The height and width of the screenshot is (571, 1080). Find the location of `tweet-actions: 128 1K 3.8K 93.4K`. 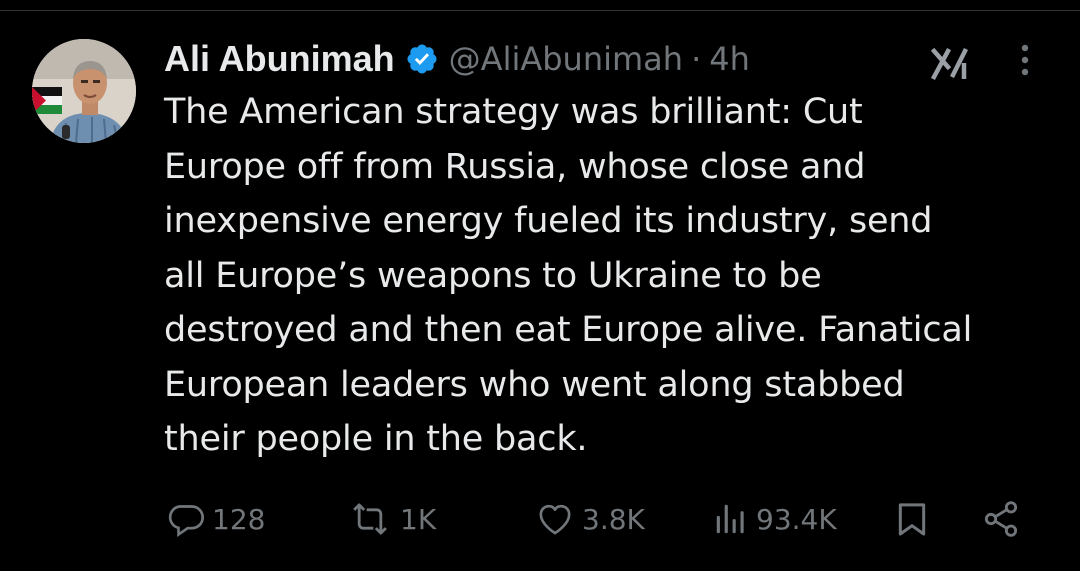

tweet-actions: 128 1K 3.8K 93.4K is located at coordinates (604, 519).